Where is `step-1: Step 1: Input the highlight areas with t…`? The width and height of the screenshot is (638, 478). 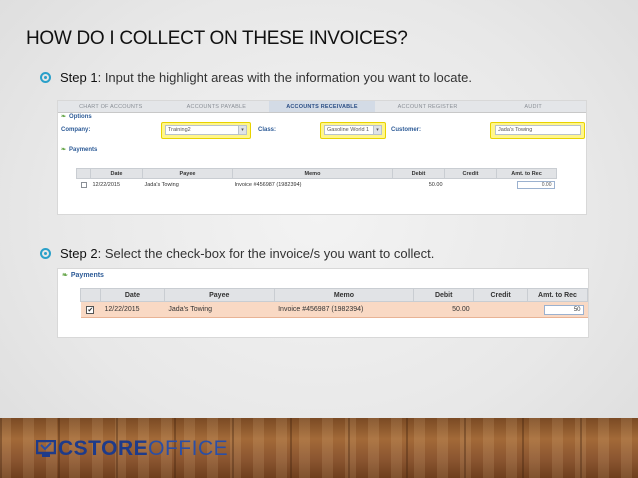 step-1: Step 1: Input the highlight areas with t… is located at coordinates (256, 77).